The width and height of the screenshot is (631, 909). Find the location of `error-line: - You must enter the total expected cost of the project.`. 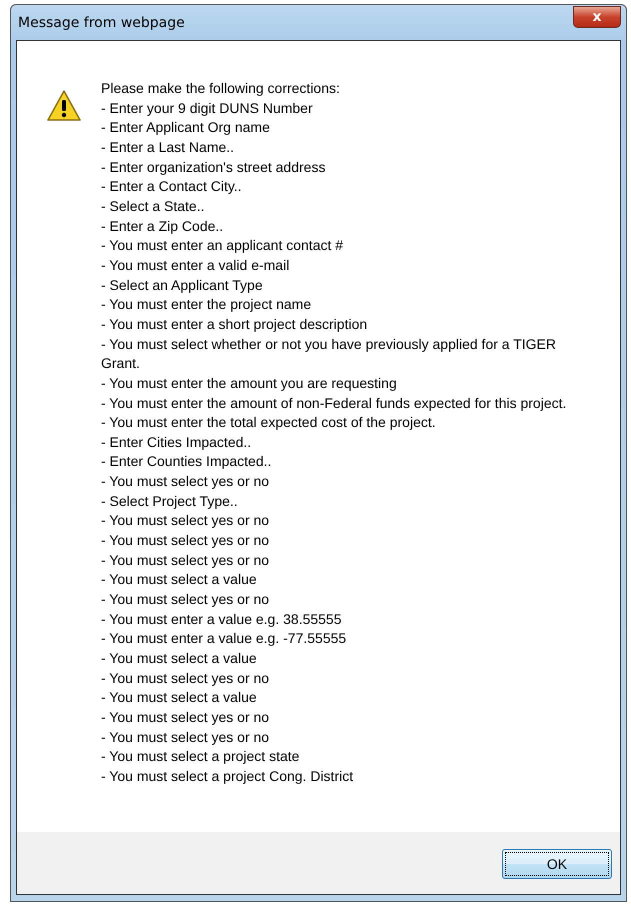

error-line: - You must enter the total expected cost of the project. is located at coordinates (269, 422).